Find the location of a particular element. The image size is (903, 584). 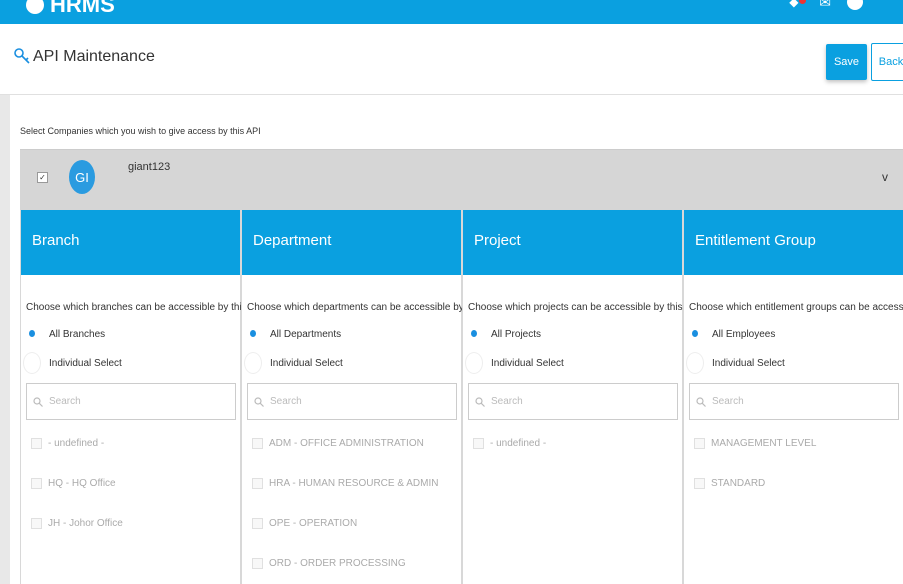

save-button: Save is located at coordinates (846, 62).